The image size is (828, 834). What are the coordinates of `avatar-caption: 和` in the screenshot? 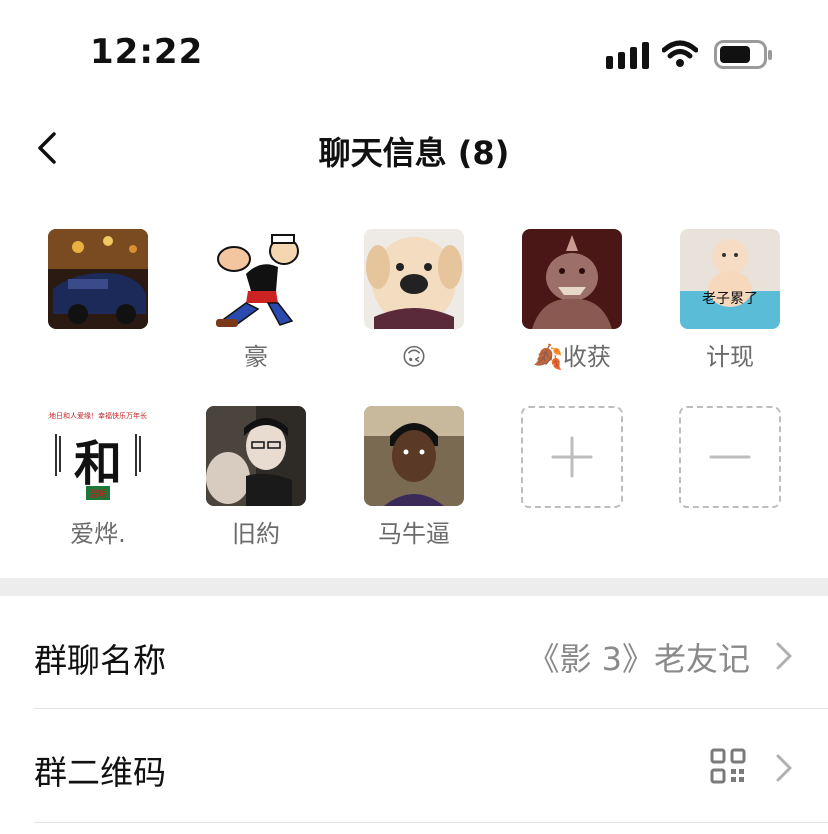 It's located at (98, 464).